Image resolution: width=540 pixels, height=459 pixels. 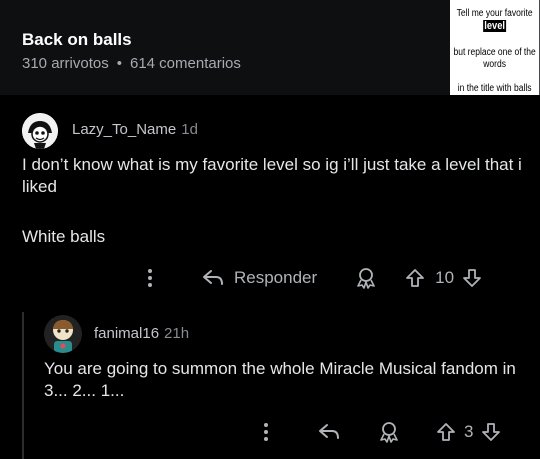 What do you see at coordinates (469, 431) in the screenshot?
I see `vote-count: 3` at bounding box center [469, 431].